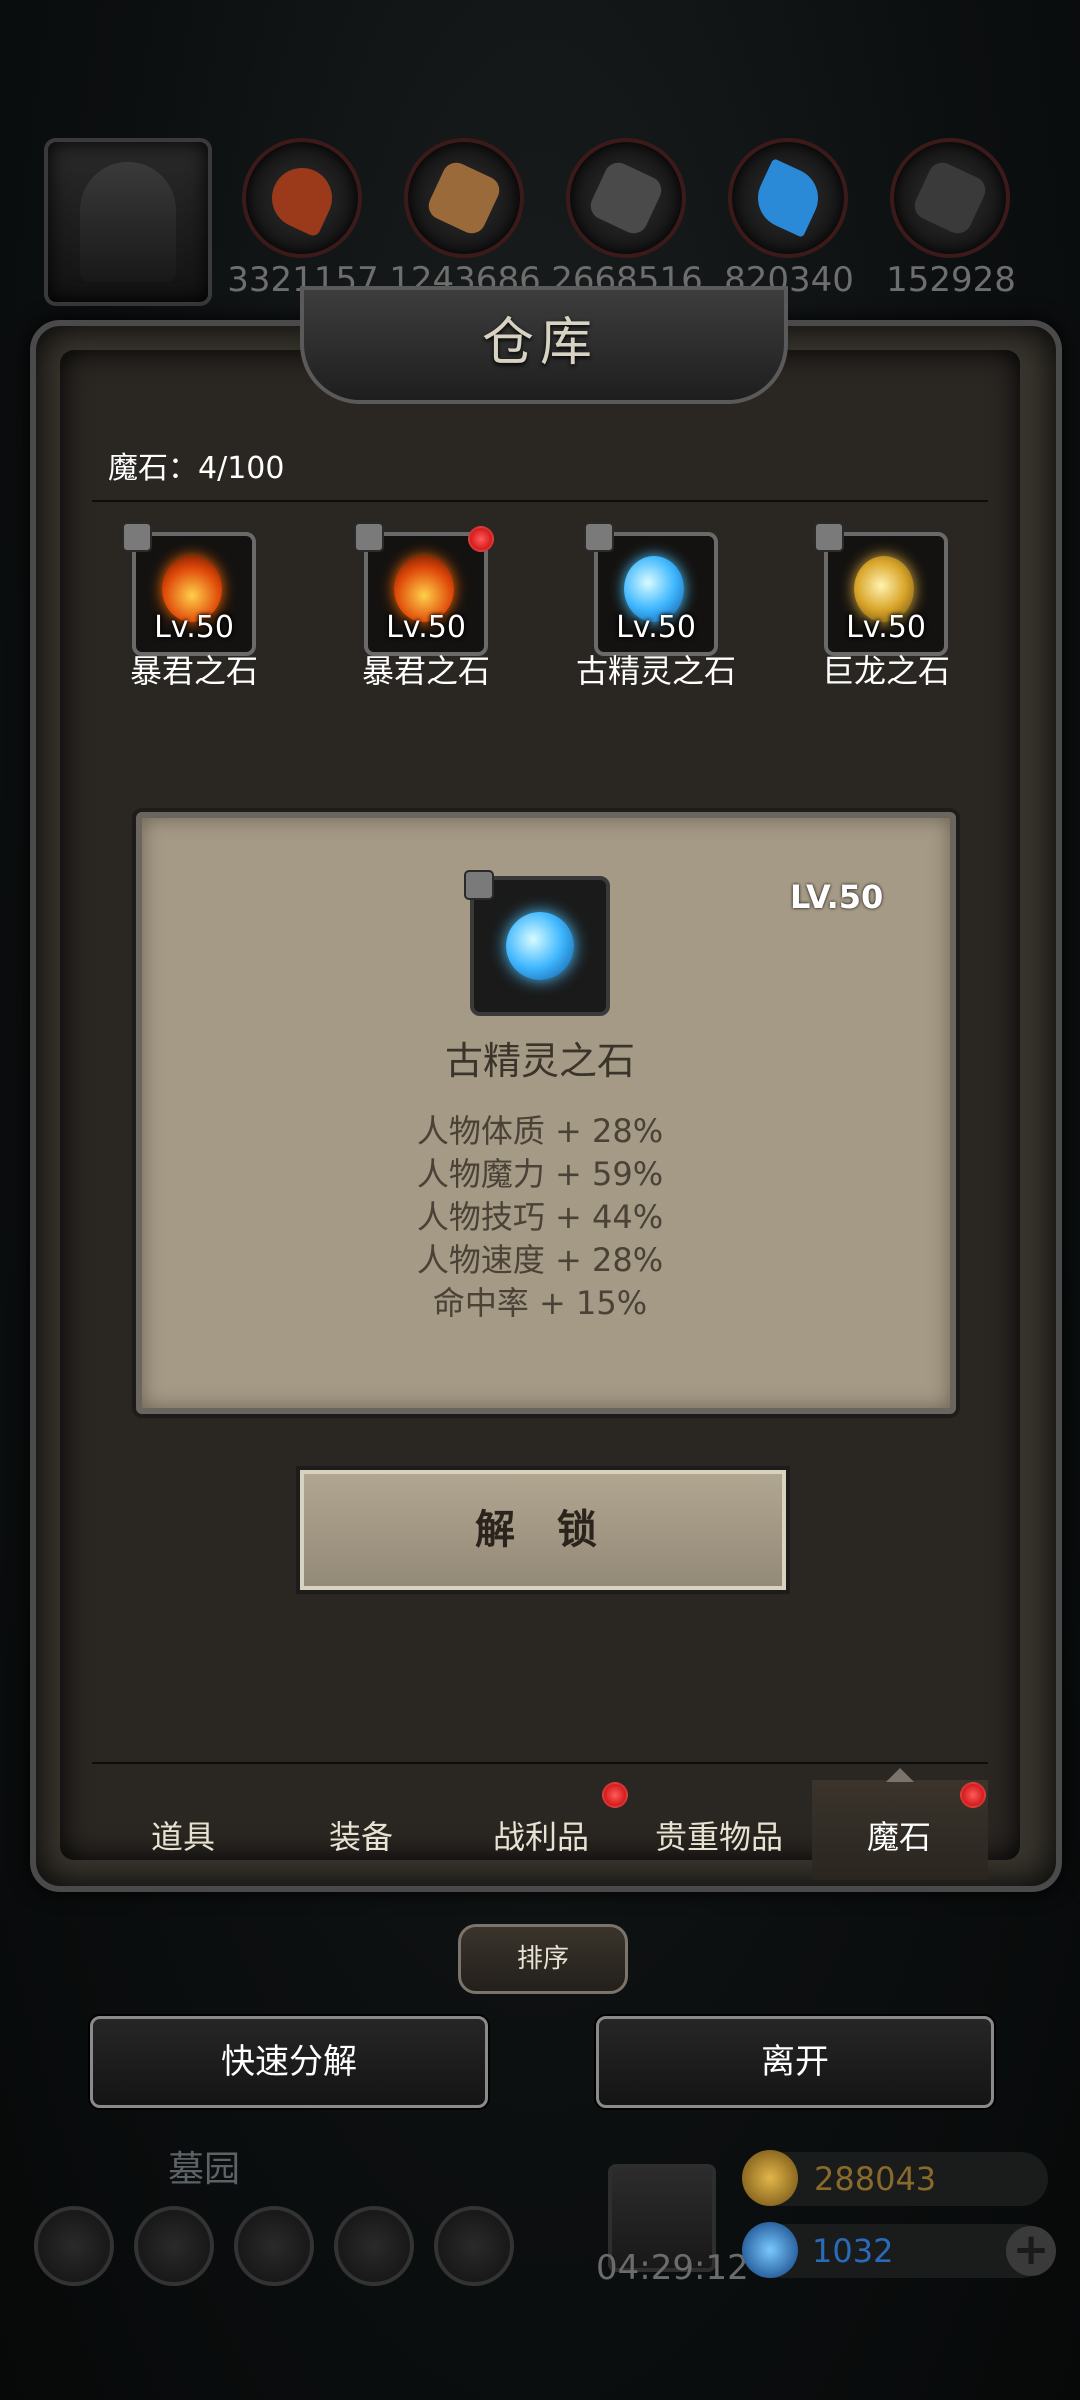 The height and width of the screenshot is (2400, 1080). Describe the element at coordinates (881, 589) in the screenshot. I see `stone-slot-4: Lv.50` at that location.